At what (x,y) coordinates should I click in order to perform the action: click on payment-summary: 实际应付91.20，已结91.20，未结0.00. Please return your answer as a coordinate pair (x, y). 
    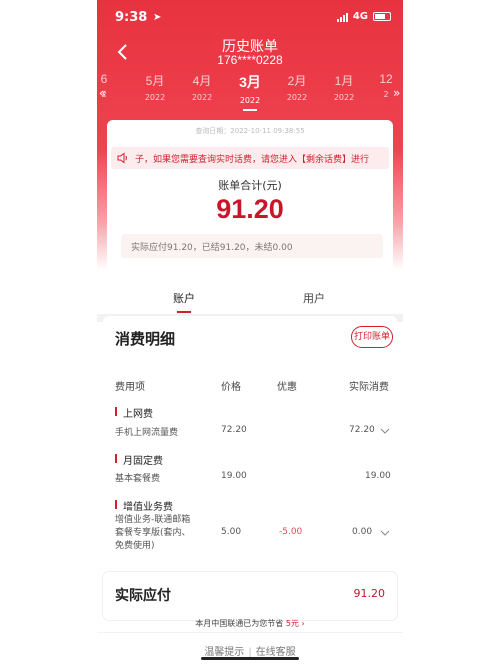
    Looking at the image, I should click on (252, 246).